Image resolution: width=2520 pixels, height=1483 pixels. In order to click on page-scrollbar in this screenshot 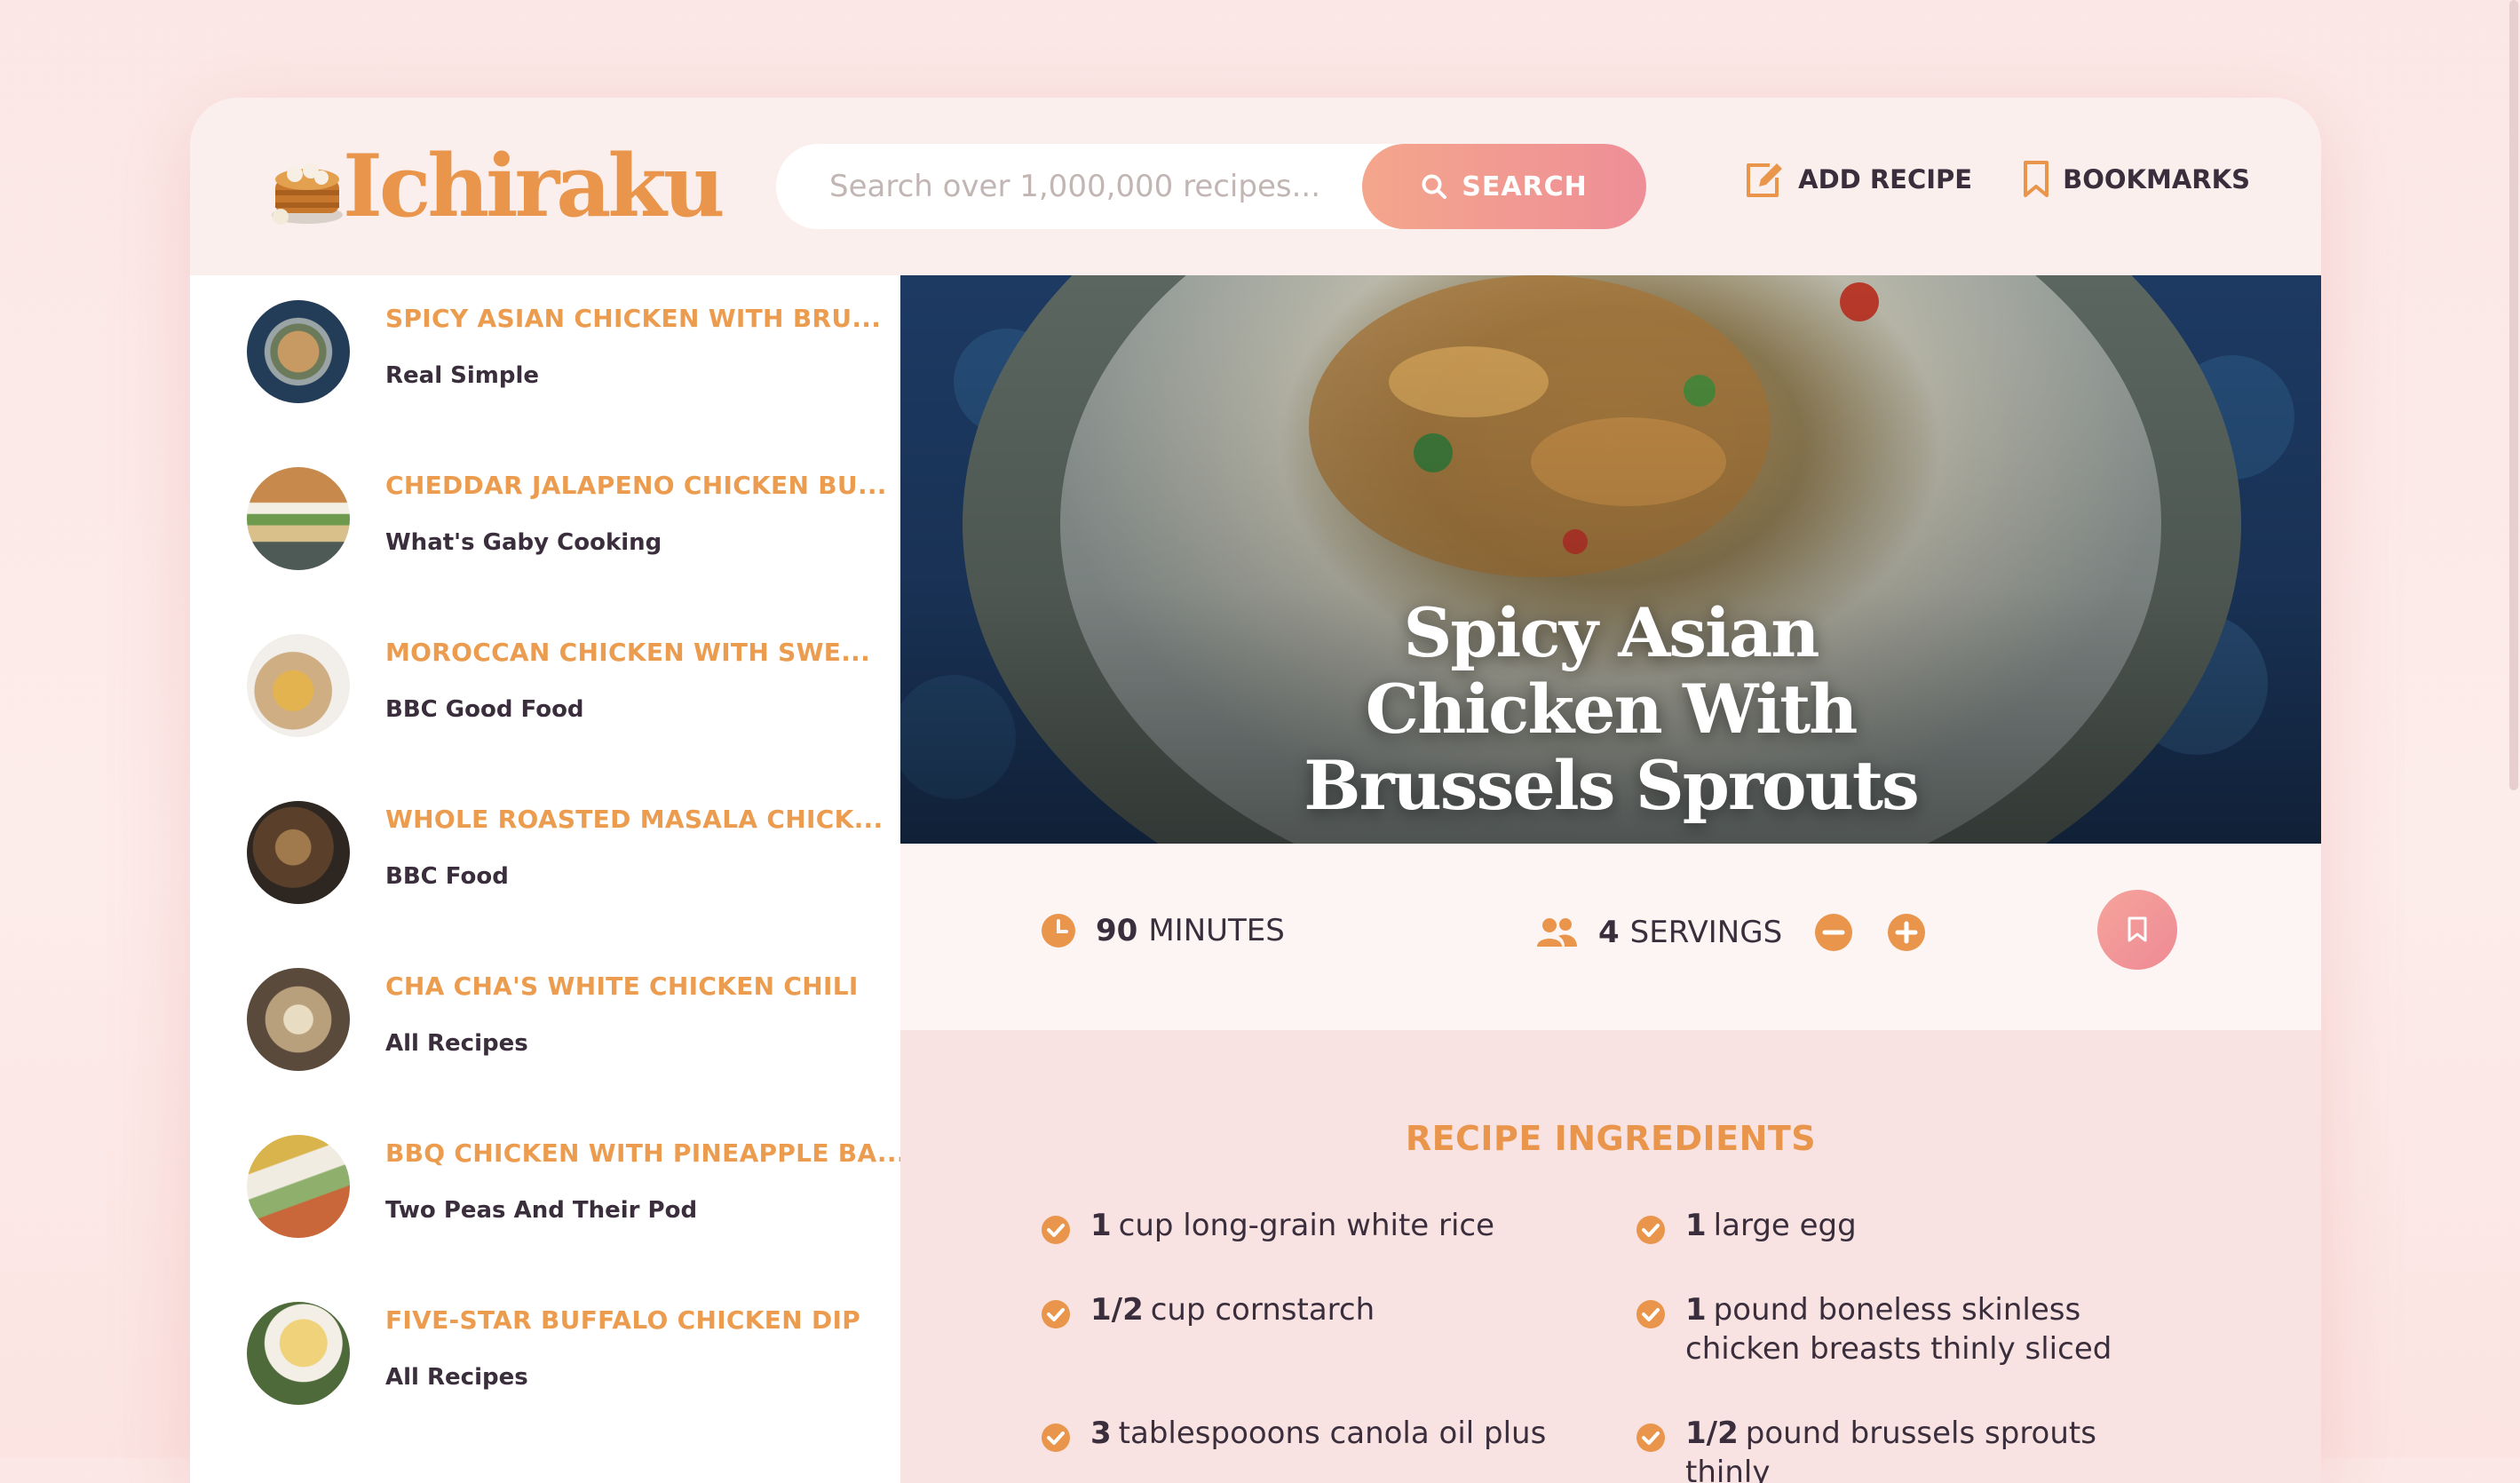, I will do `click(2514, 729)`.